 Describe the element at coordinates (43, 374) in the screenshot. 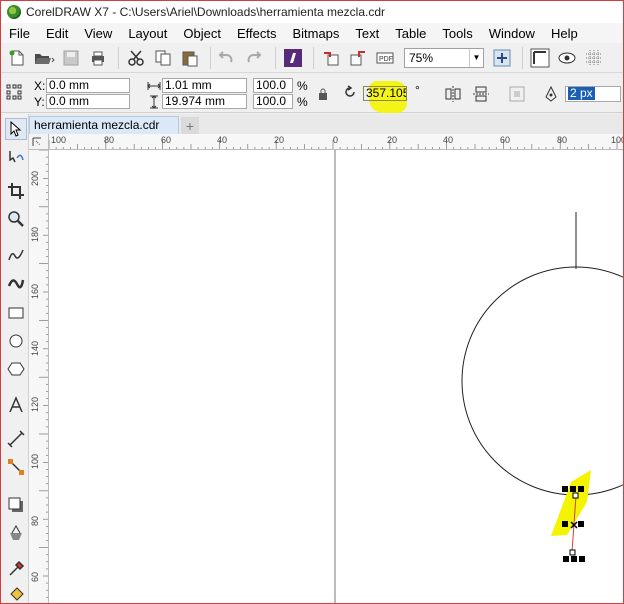

I see `vertical-ruler-ticks` at that location.